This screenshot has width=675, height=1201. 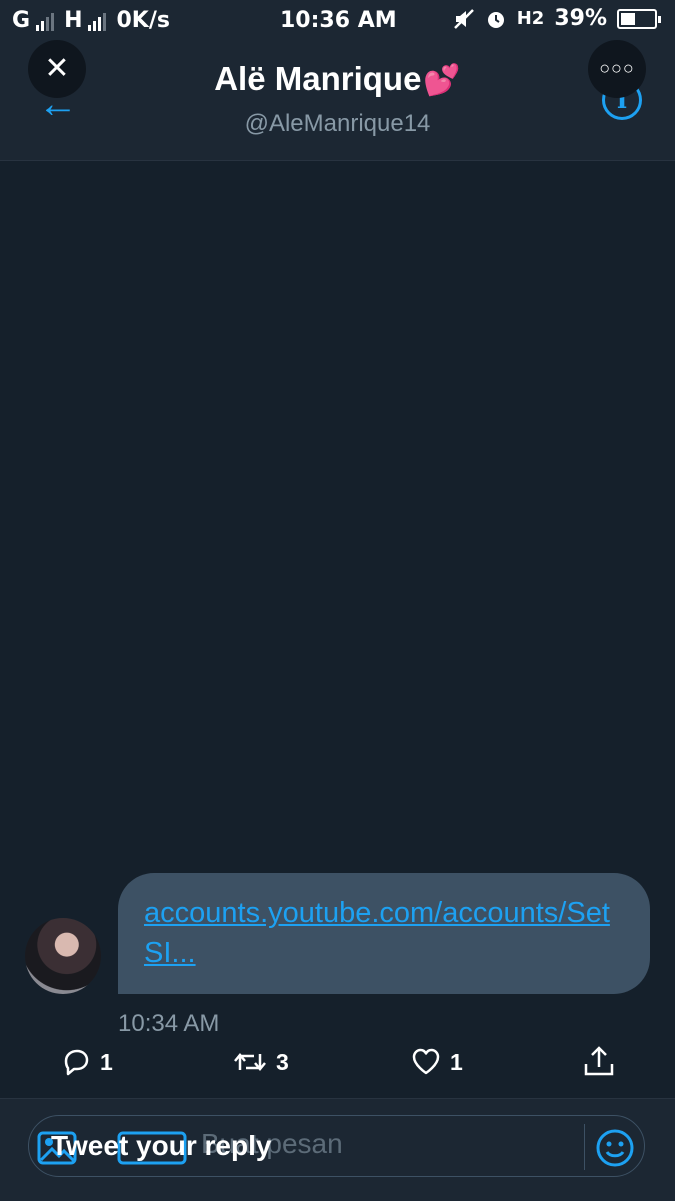 What do you see at coordinates (143, 20) in the screenshot?
I see `network-speed: 0K/s` at bounding box center [143, 20].